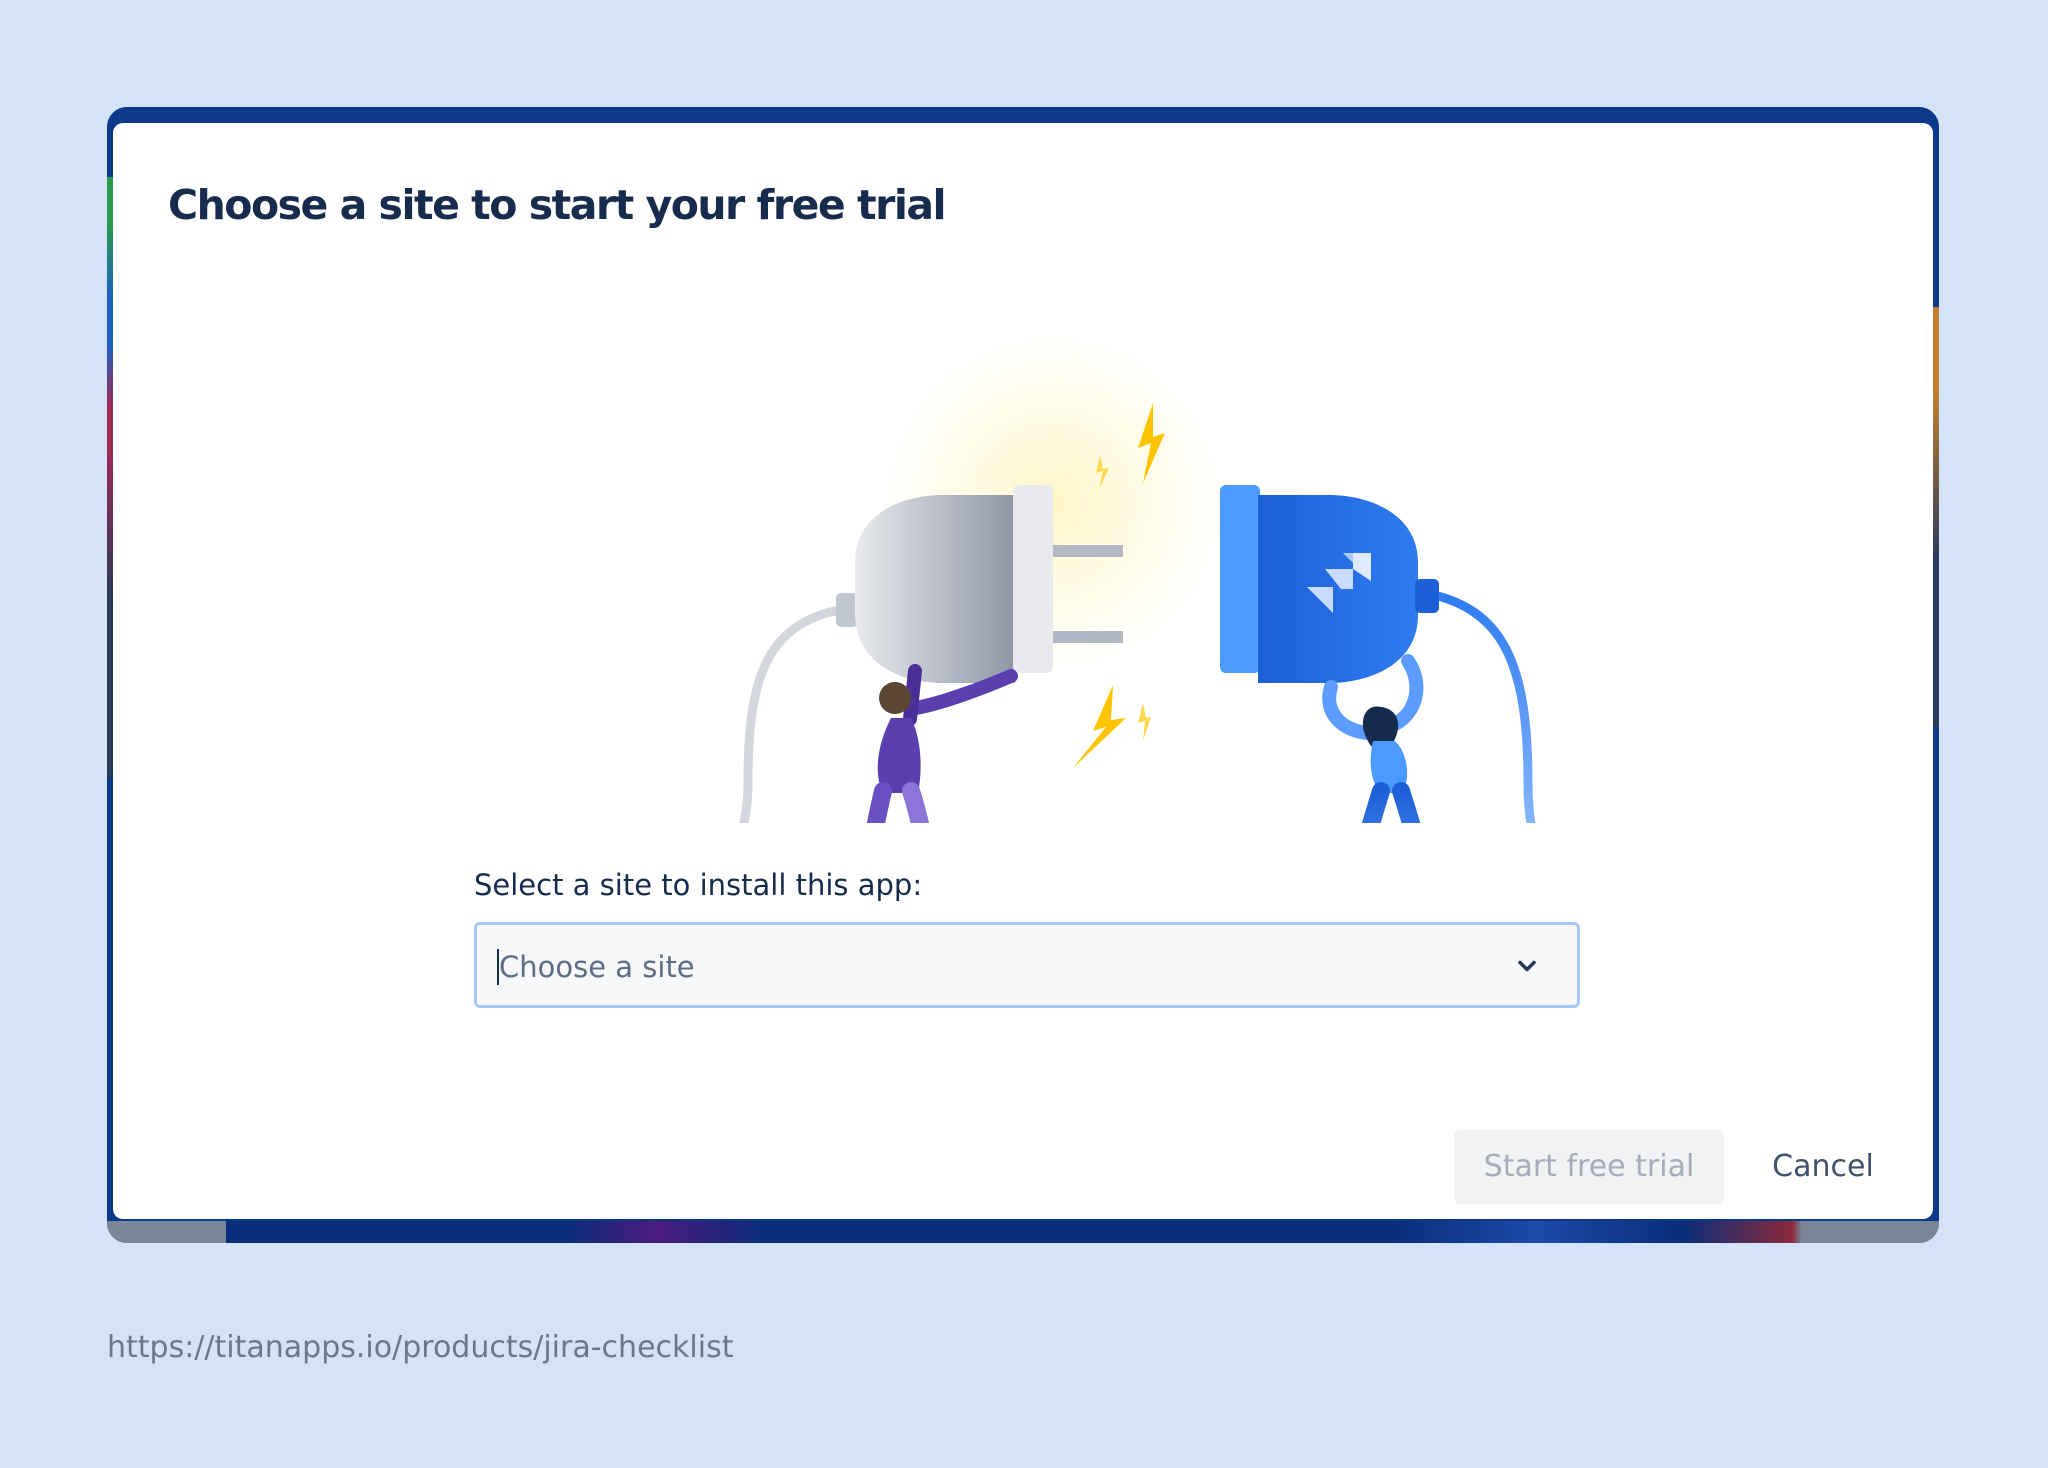 The width and height of the screenshot is (2048, 1468). I want to click on gray-plug-cable, so click(798, 713).